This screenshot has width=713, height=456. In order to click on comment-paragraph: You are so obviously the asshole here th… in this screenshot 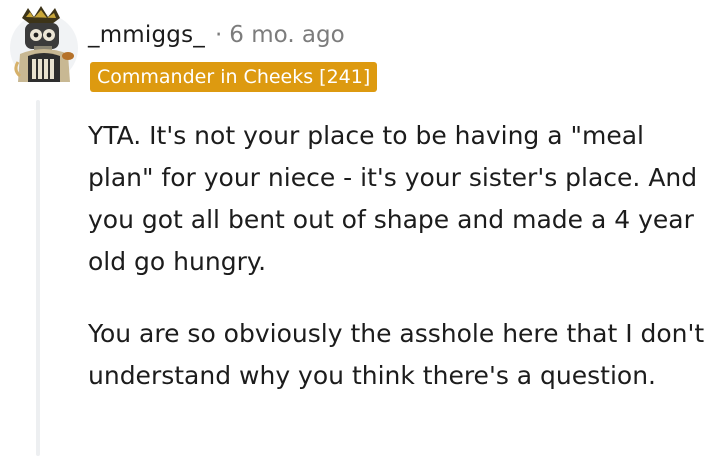, I will do `click(396, 354)`.